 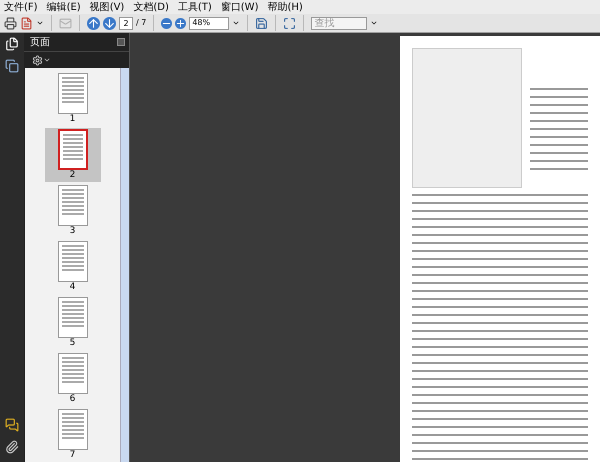 What do you see at coordinates (151, 7) in the screenshot?
I see `menu-item: 文档(D)` at bounding box center [151, 7].